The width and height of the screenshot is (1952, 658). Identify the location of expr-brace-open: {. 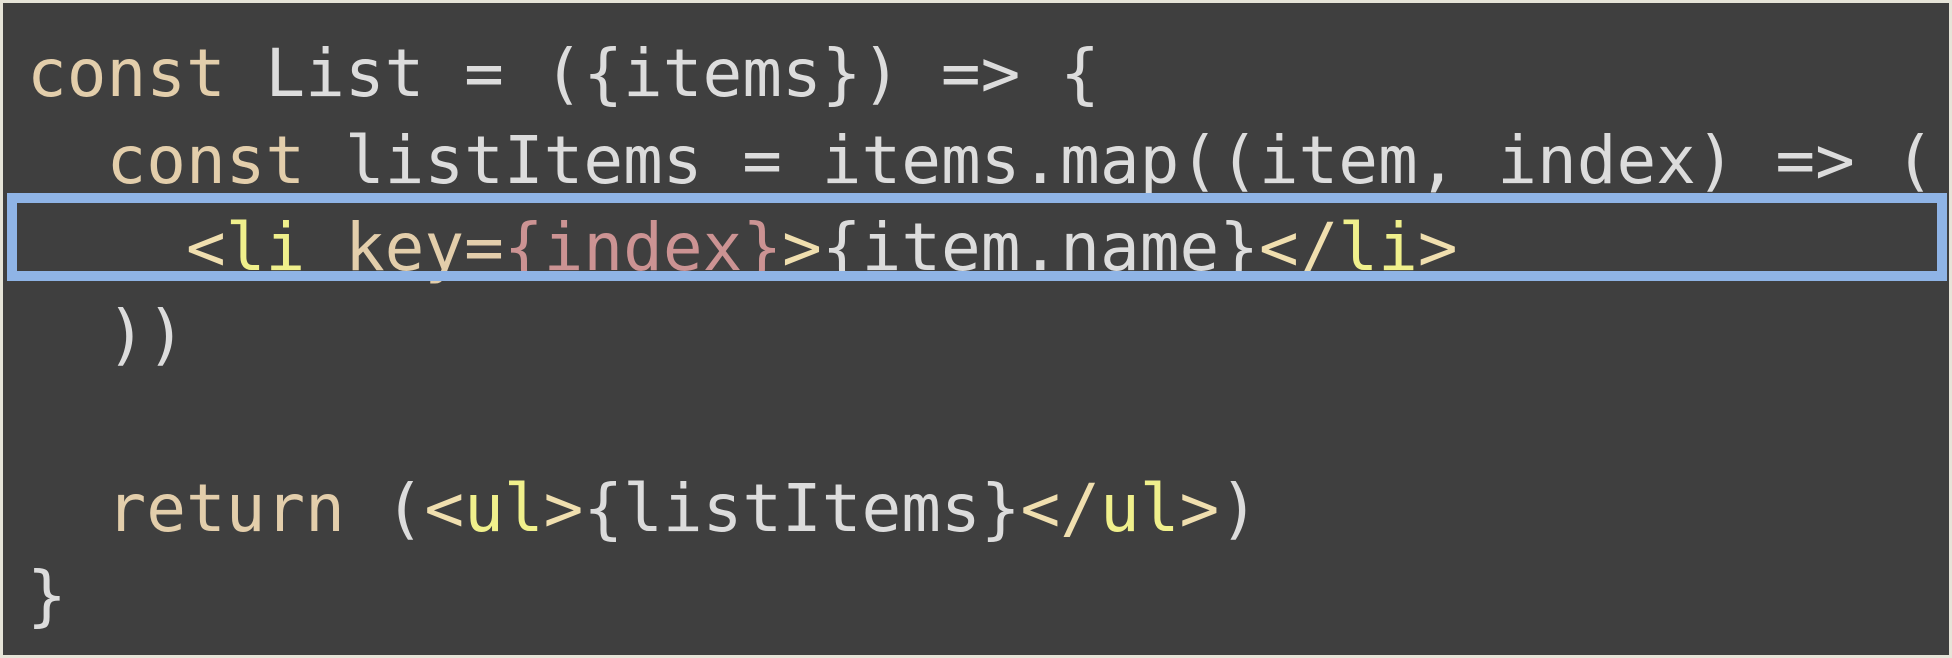
(523, 247).